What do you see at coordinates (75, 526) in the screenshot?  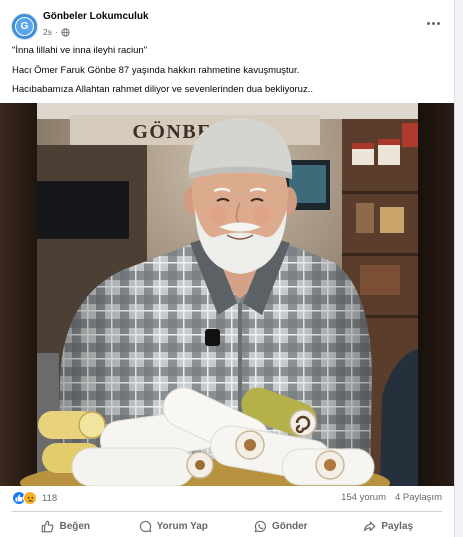 I see `like-button-label: Beğen` at bounding box center [75, 526].